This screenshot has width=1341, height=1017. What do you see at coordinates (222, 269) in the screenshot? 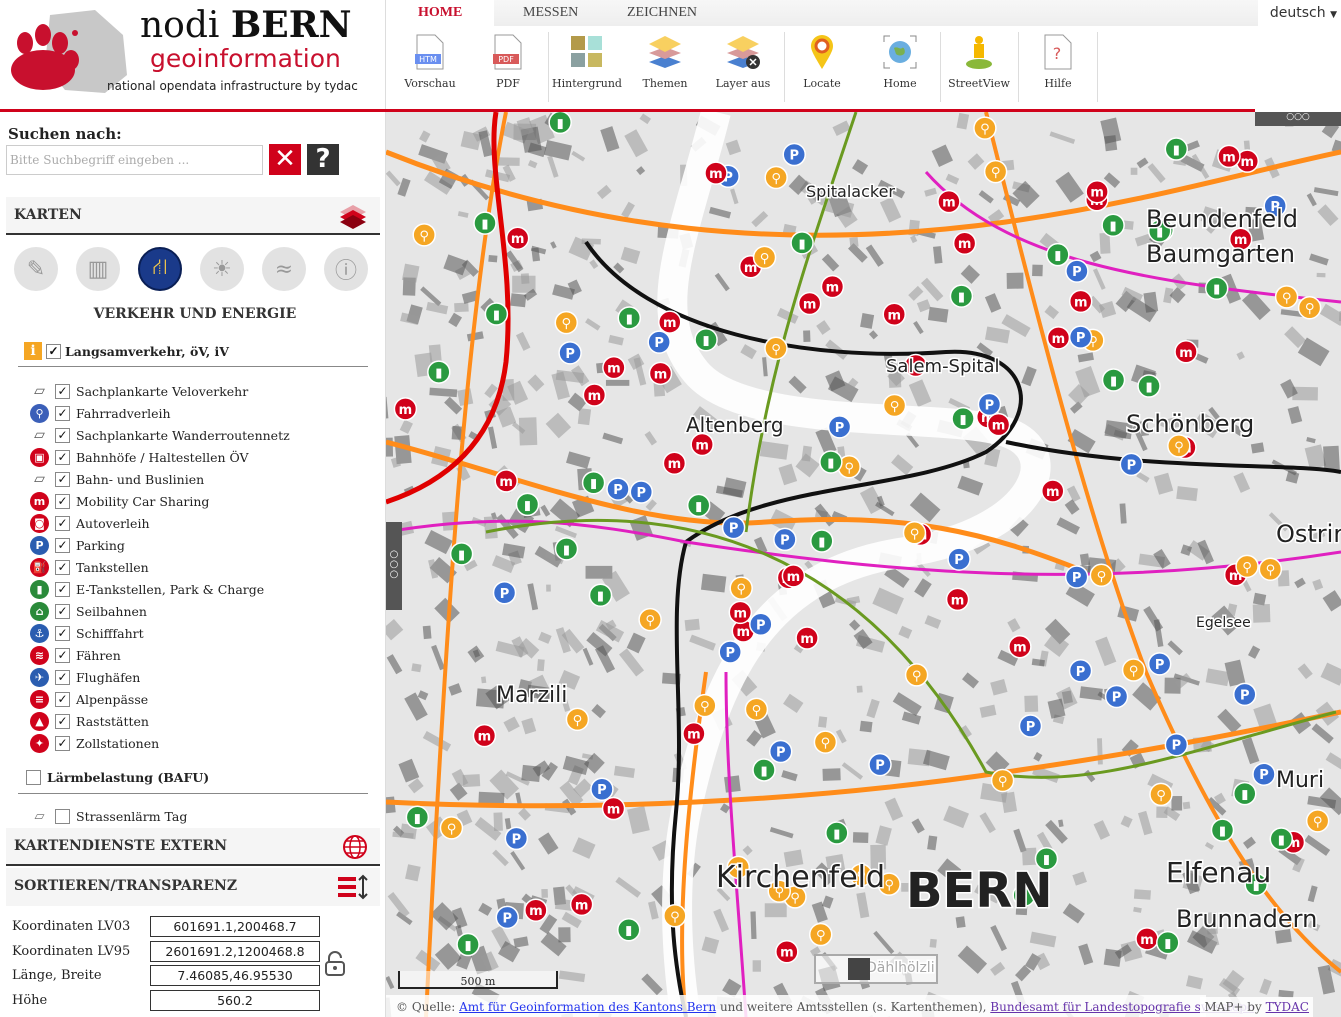
I see `category-environment-icon: ☀` at bounding box center [222, 269].